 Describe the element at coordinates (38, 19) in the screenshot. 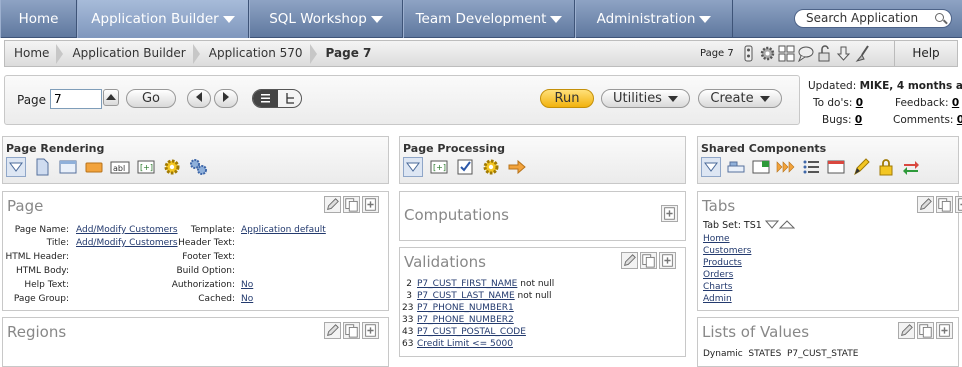

I see `tab-home: Home` at that location.